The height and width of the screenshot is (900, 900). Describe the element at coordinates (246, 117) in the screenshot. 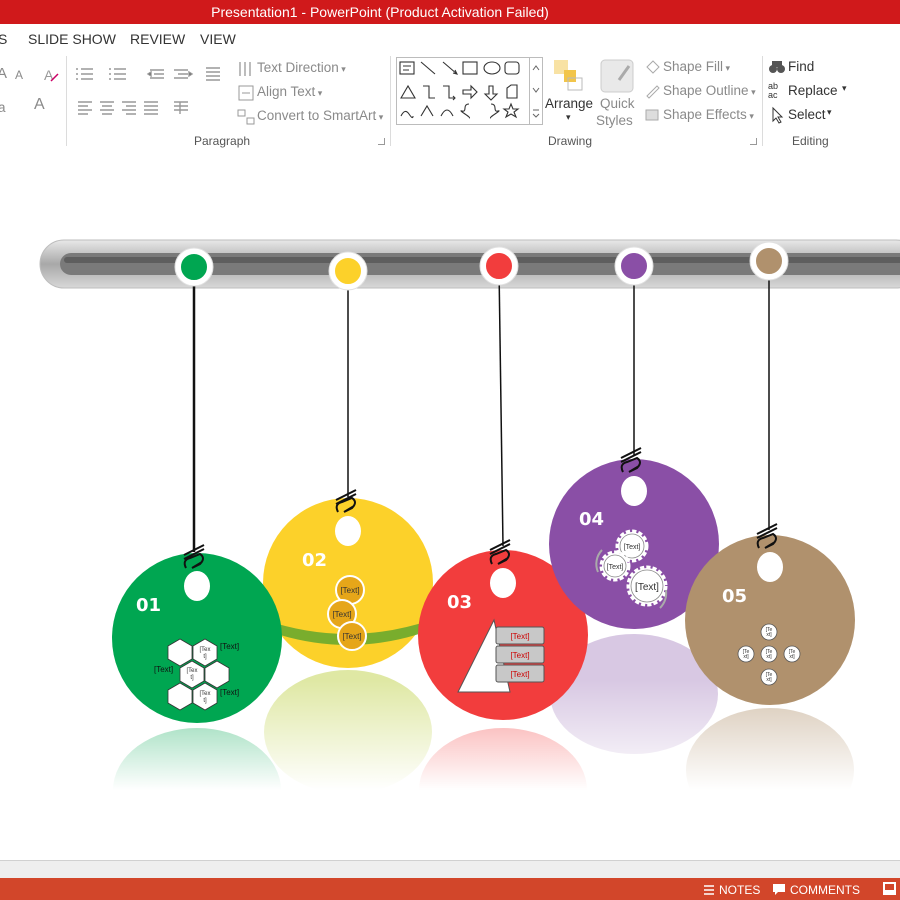

I see `convert-smartart-icon` at that location.